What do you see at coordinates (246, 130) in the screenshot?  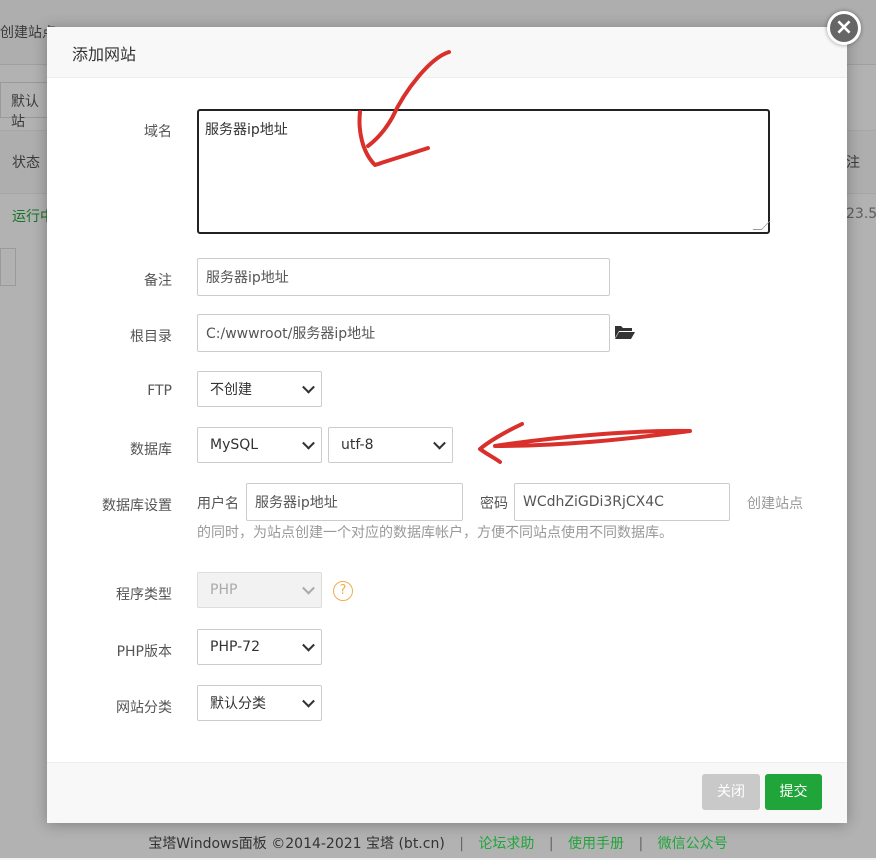 I see `domain-textarea-value: 服务器ip地址` at bounding box center [246, 130].